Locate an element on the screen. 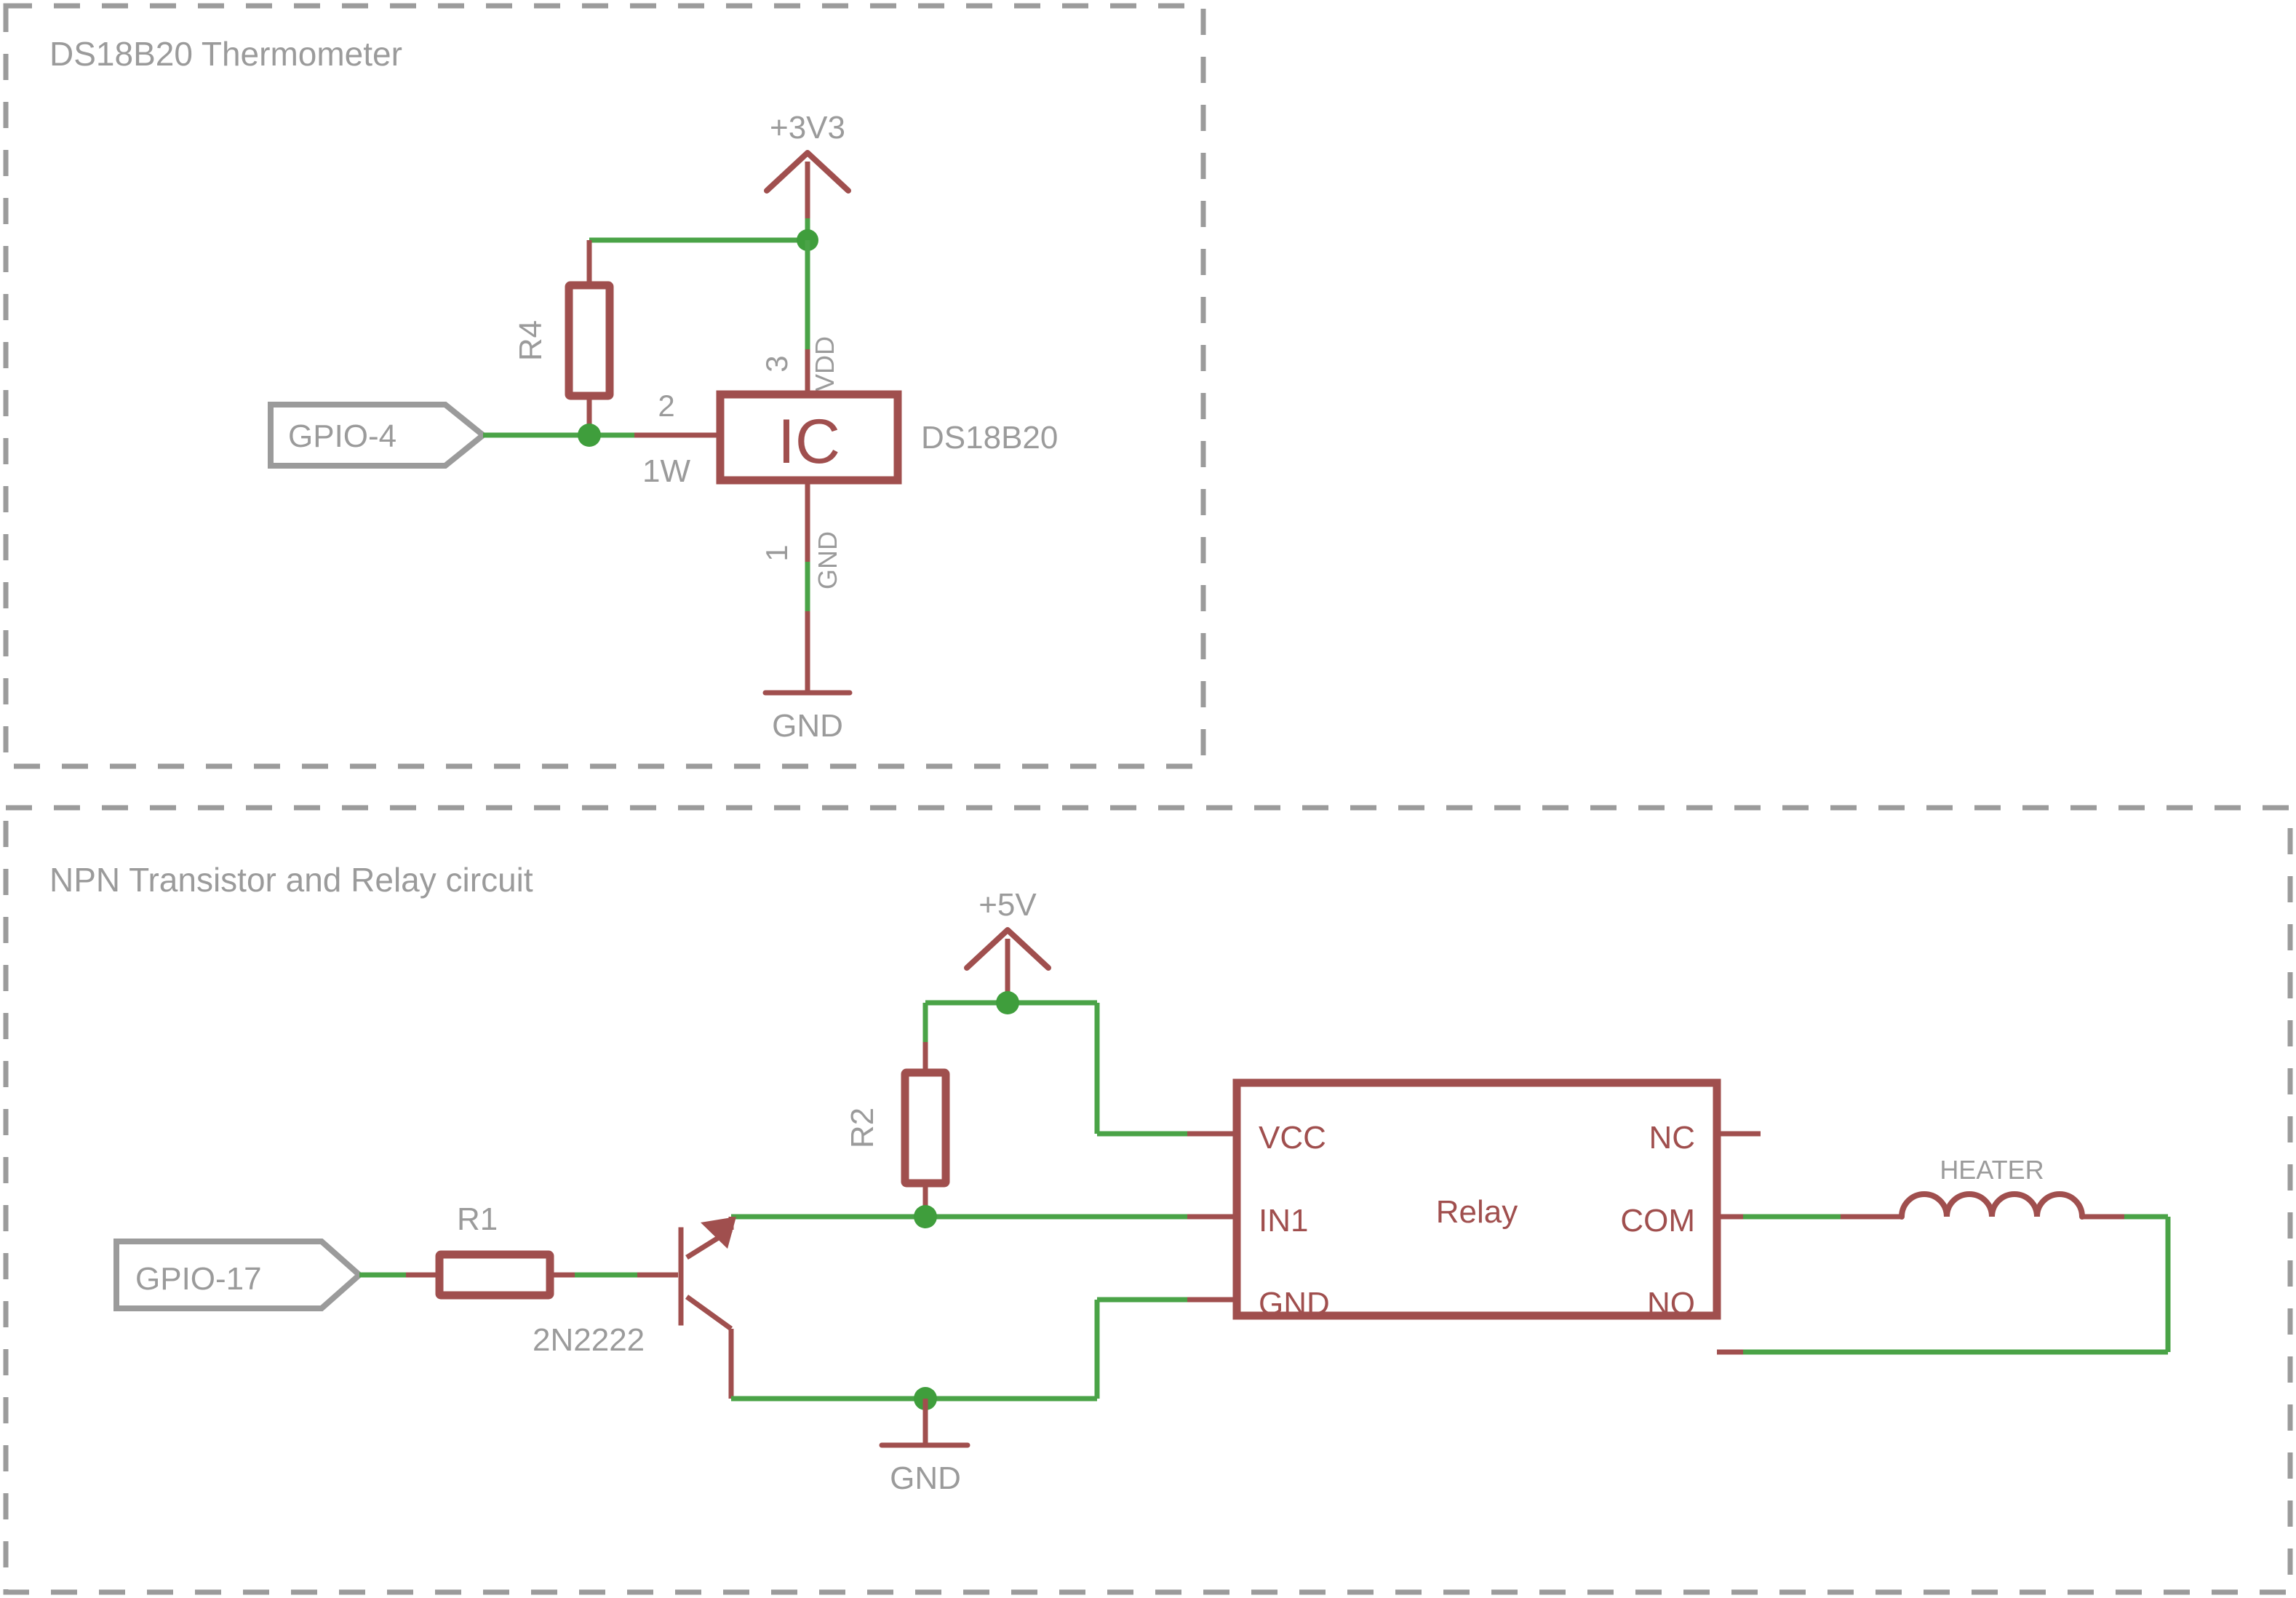 Image resolution: width=2296 pixels, height=1598 pixels. gnd-symbol-thermometer: GND is located at coordinates (807, 717).